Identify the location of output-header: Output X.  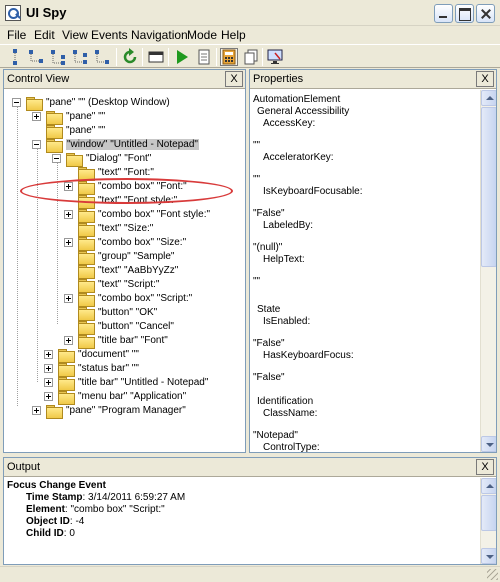
(250, 467).